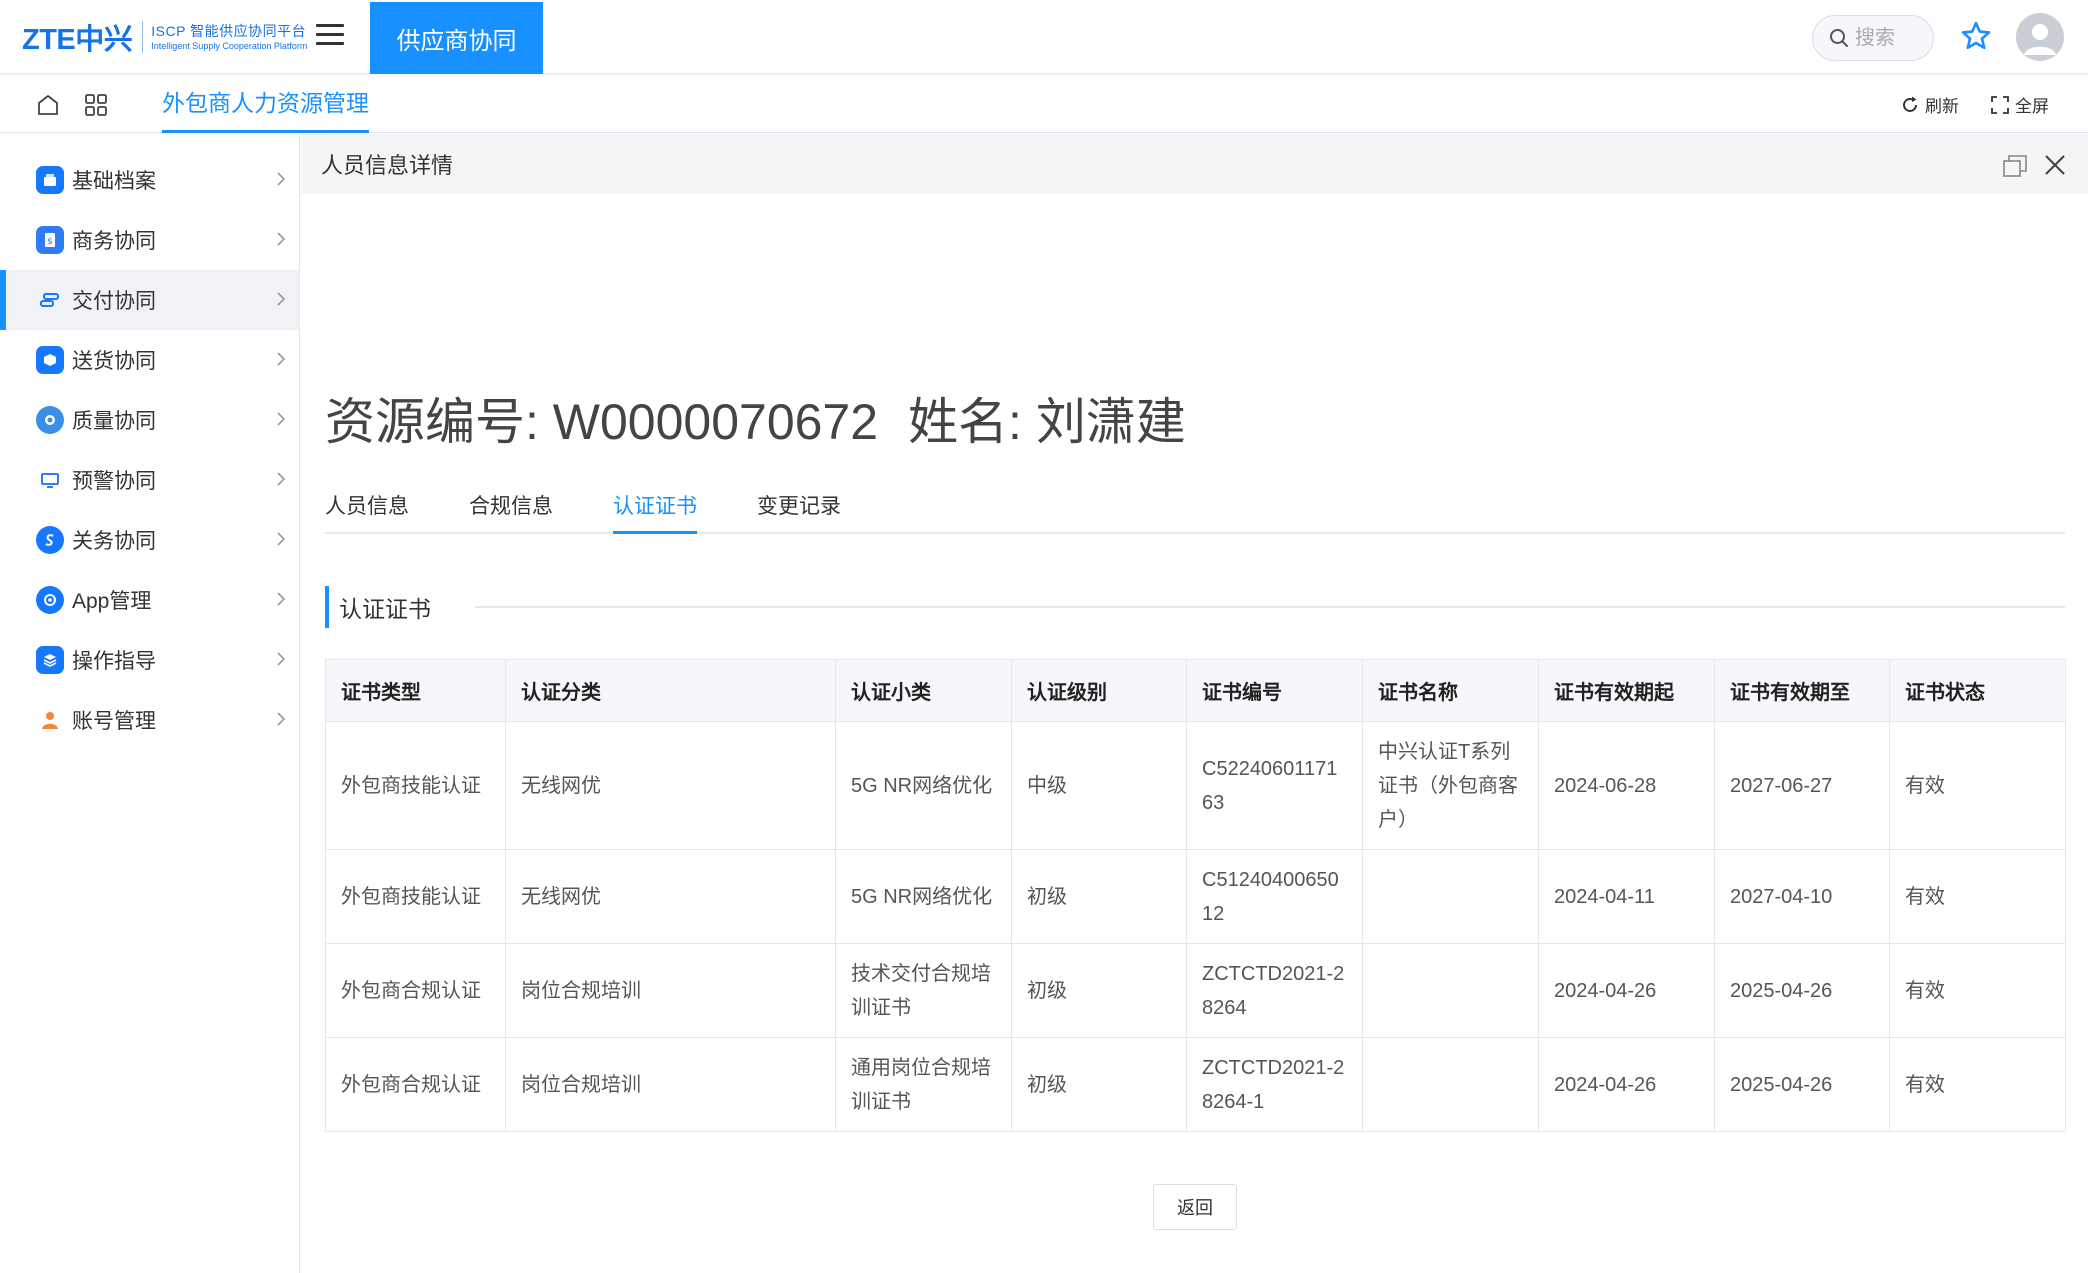 This screenshot has width=2088, height=1273. What do you see at coordinates (50, 360) in the screenshot?
I see `box-icon` at bounding box center [50, 360].